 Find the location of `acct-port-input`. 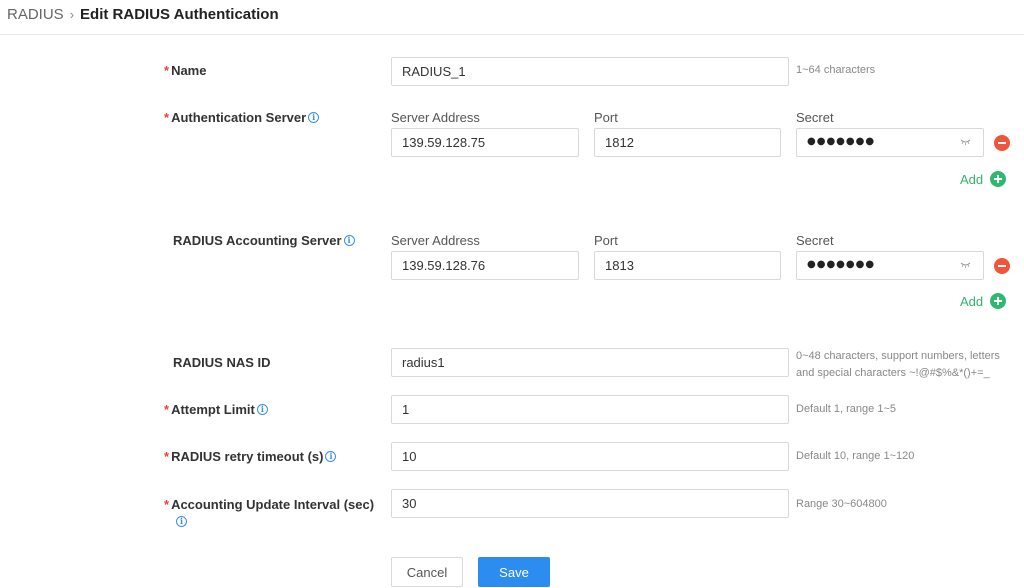

acct-port-input is located at coordinates (687, 265).